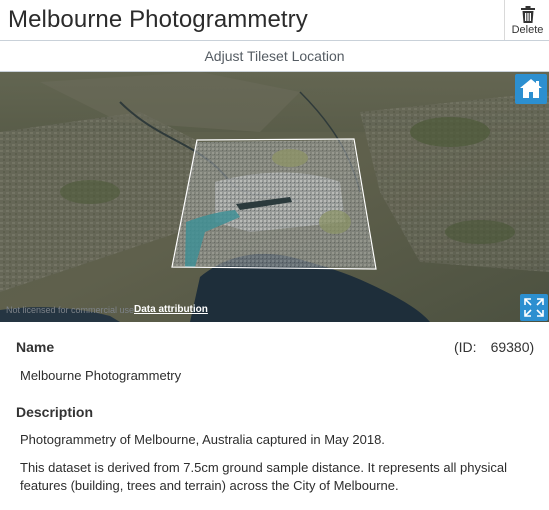 The height and width of the screenshot is (510, 549). I want to click on panel-header: Melbourne Photogrammetry Delete, so click(274, 20).